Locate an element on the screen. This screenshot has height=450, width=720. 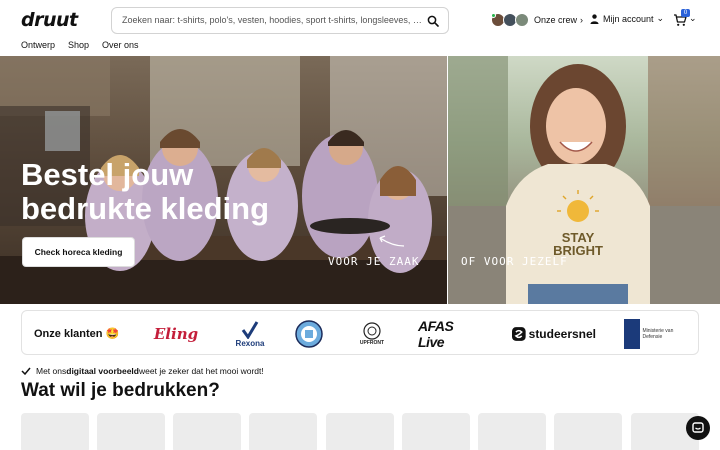
horeca-cta-button: Check horeca kleding is located at coordinates (78, 252).